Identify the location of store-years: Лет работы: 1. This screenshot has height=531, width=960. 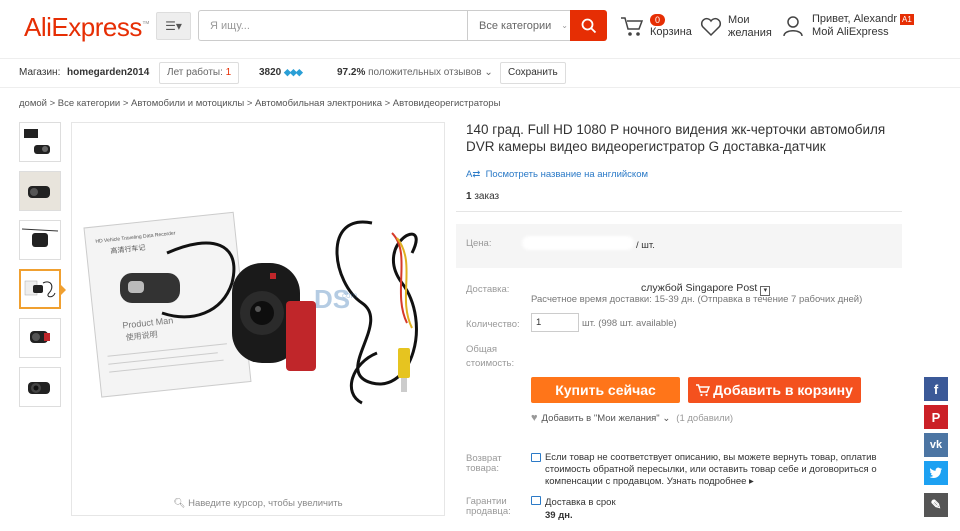
(199, 73).